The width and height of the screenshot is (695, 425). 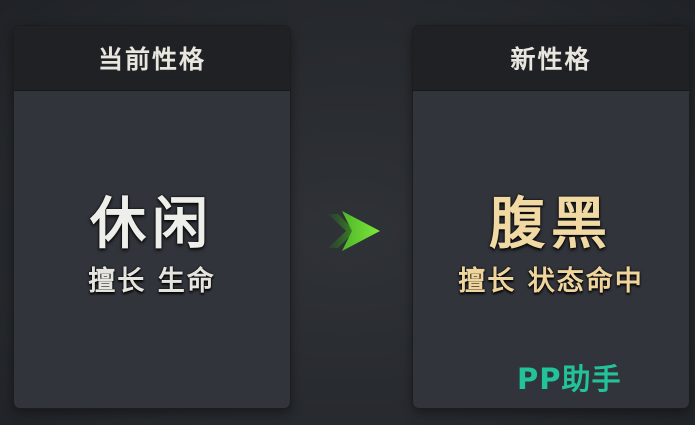 I want to click on current-trait-specialty: 擅长 生命, so click(x=152, y=281).